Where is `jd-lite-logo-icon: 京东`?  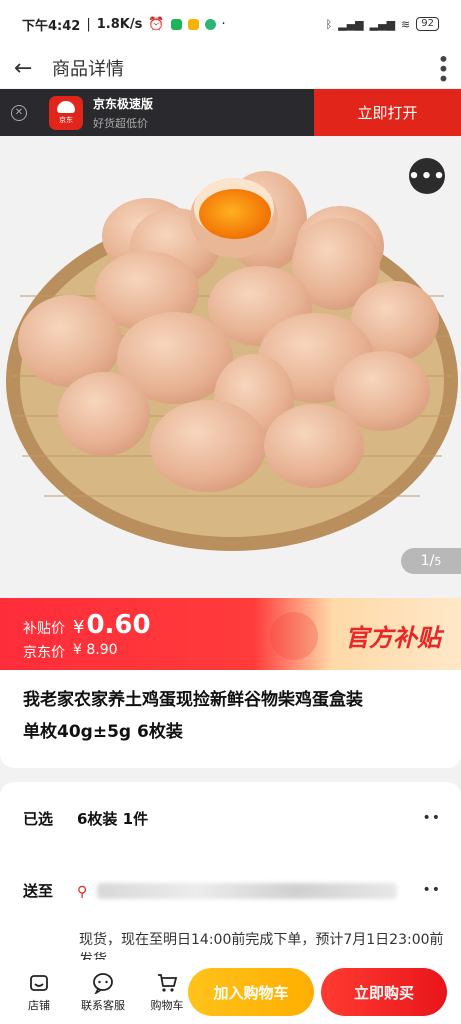
jd-lite-logo-icon: 京东 is located at coordinates (66, 112).